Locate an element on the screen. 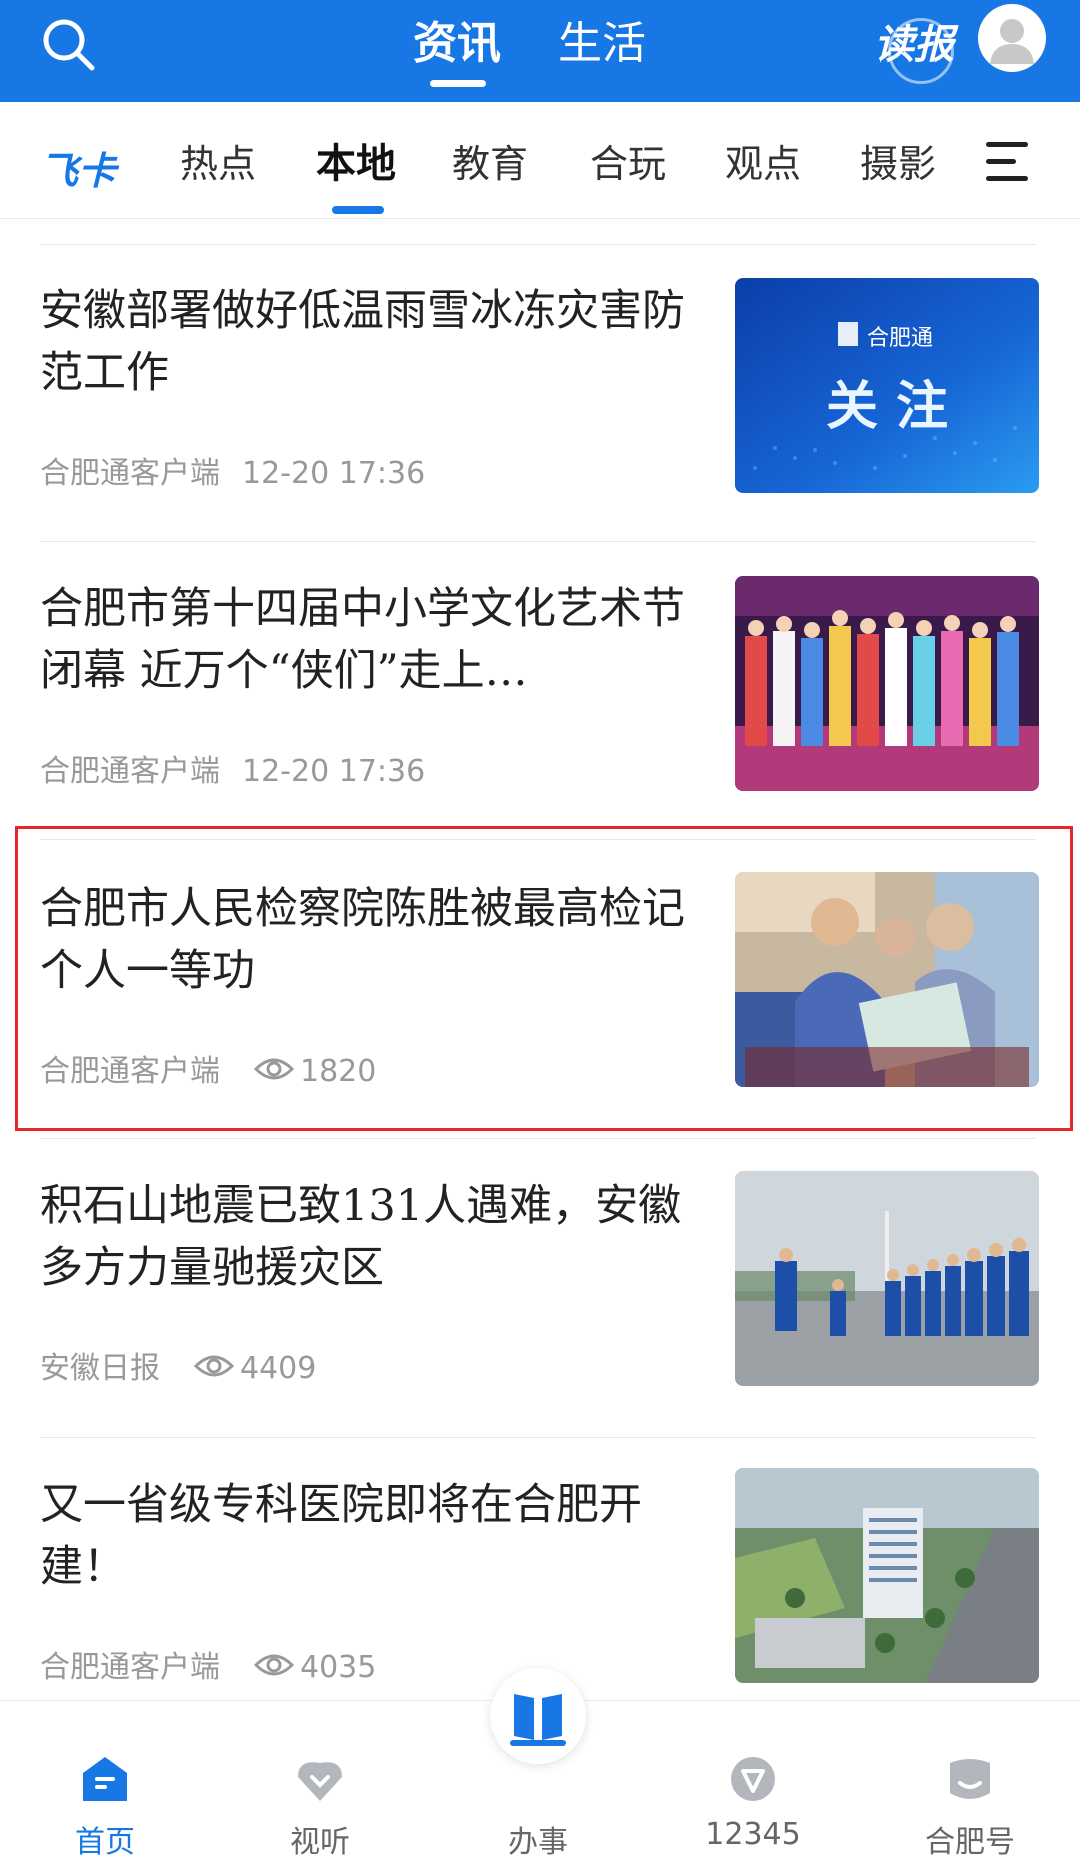 The width and height of the screenshot is (1080, 1862). hefei-account-icon is located at coordinates (970, 1779).